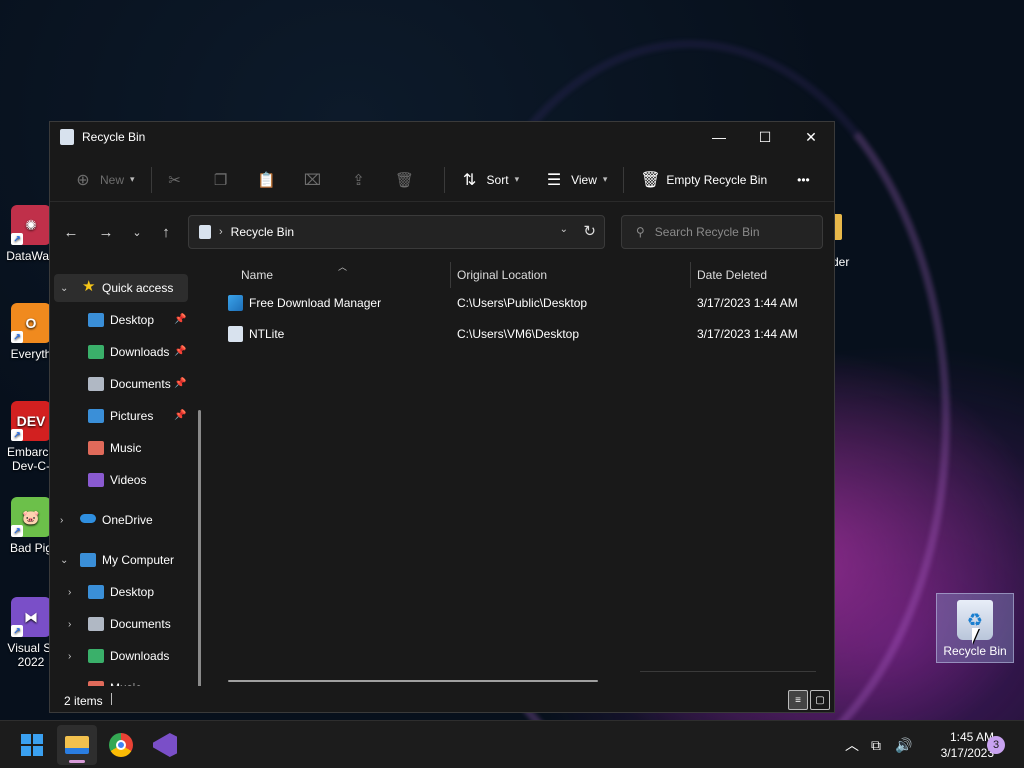  What do you see at coordinates (313, 180) in the screenshot?
I see `rename-icon: ⌧` at bounding box center [313, 180].